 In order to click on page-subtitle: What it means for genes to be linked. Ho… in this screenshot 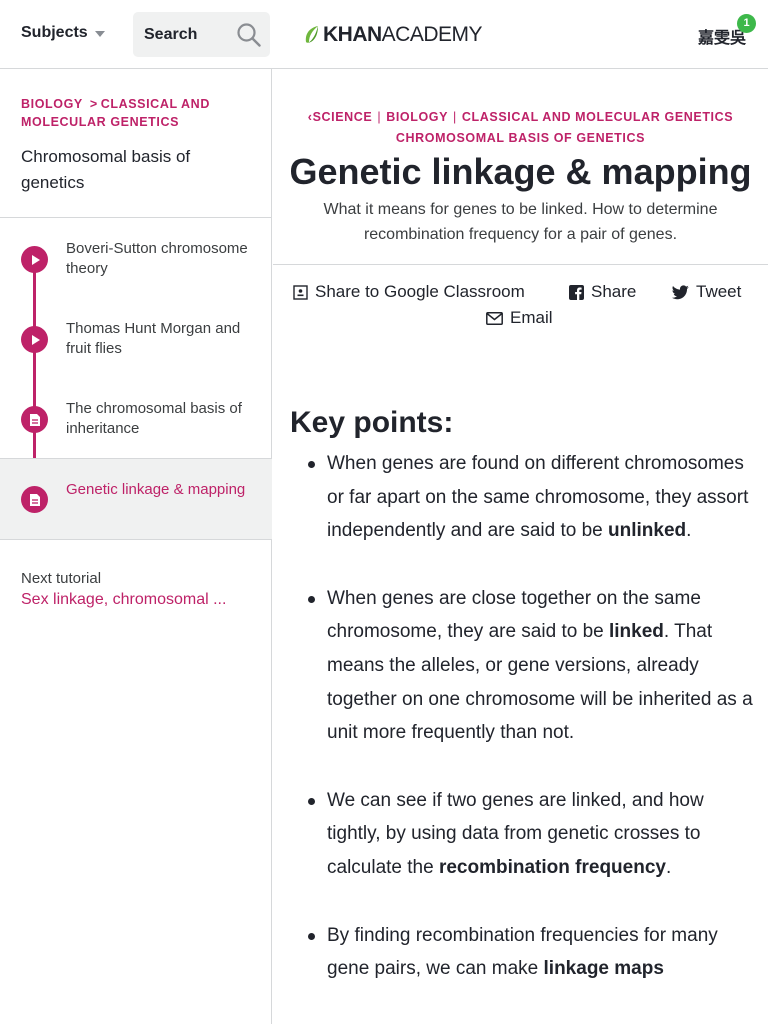, I will do `click(520, 222)`.